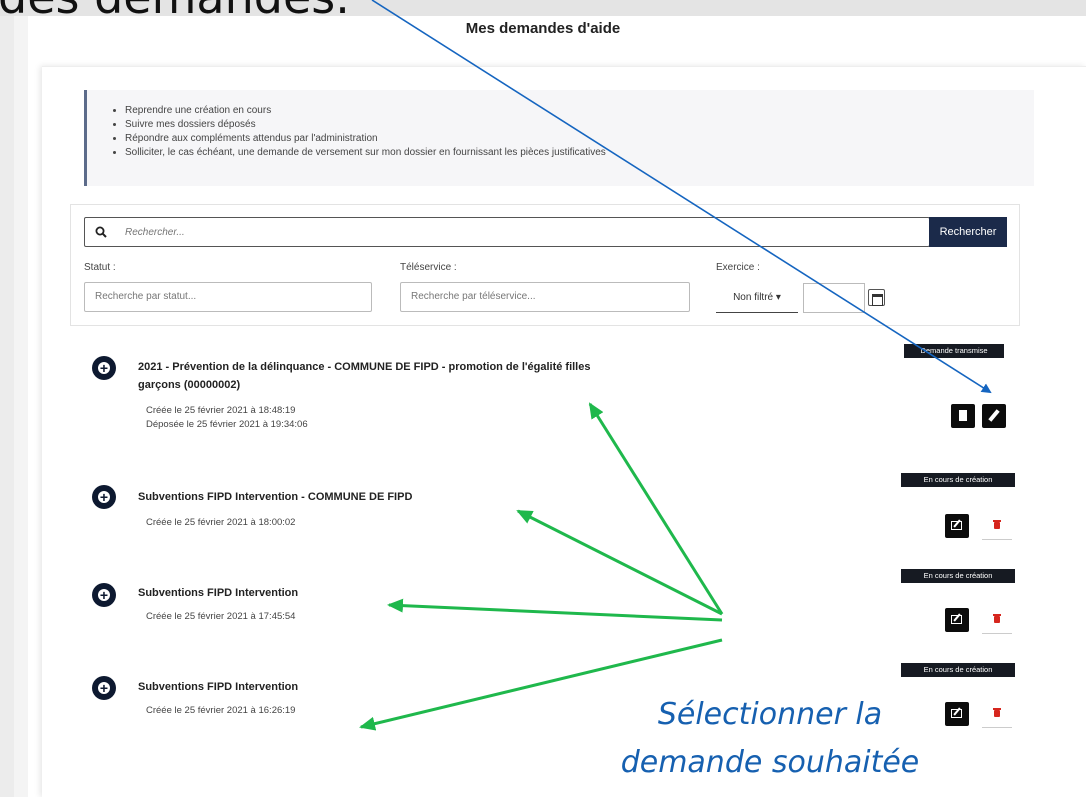 This screenshot has width=1086, height=797. Describe the element at coordinates (100, 267) in the screenshot. I see `status-label: Statut :` at that location.